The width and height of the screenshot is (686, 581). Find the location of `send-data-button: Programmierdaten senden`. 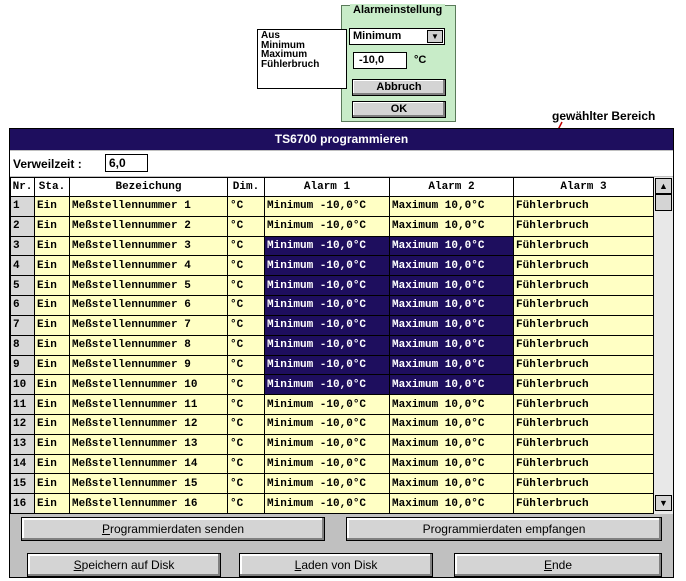

send-data-button: Programmierdaten senden is located at coordinates (173, 529).